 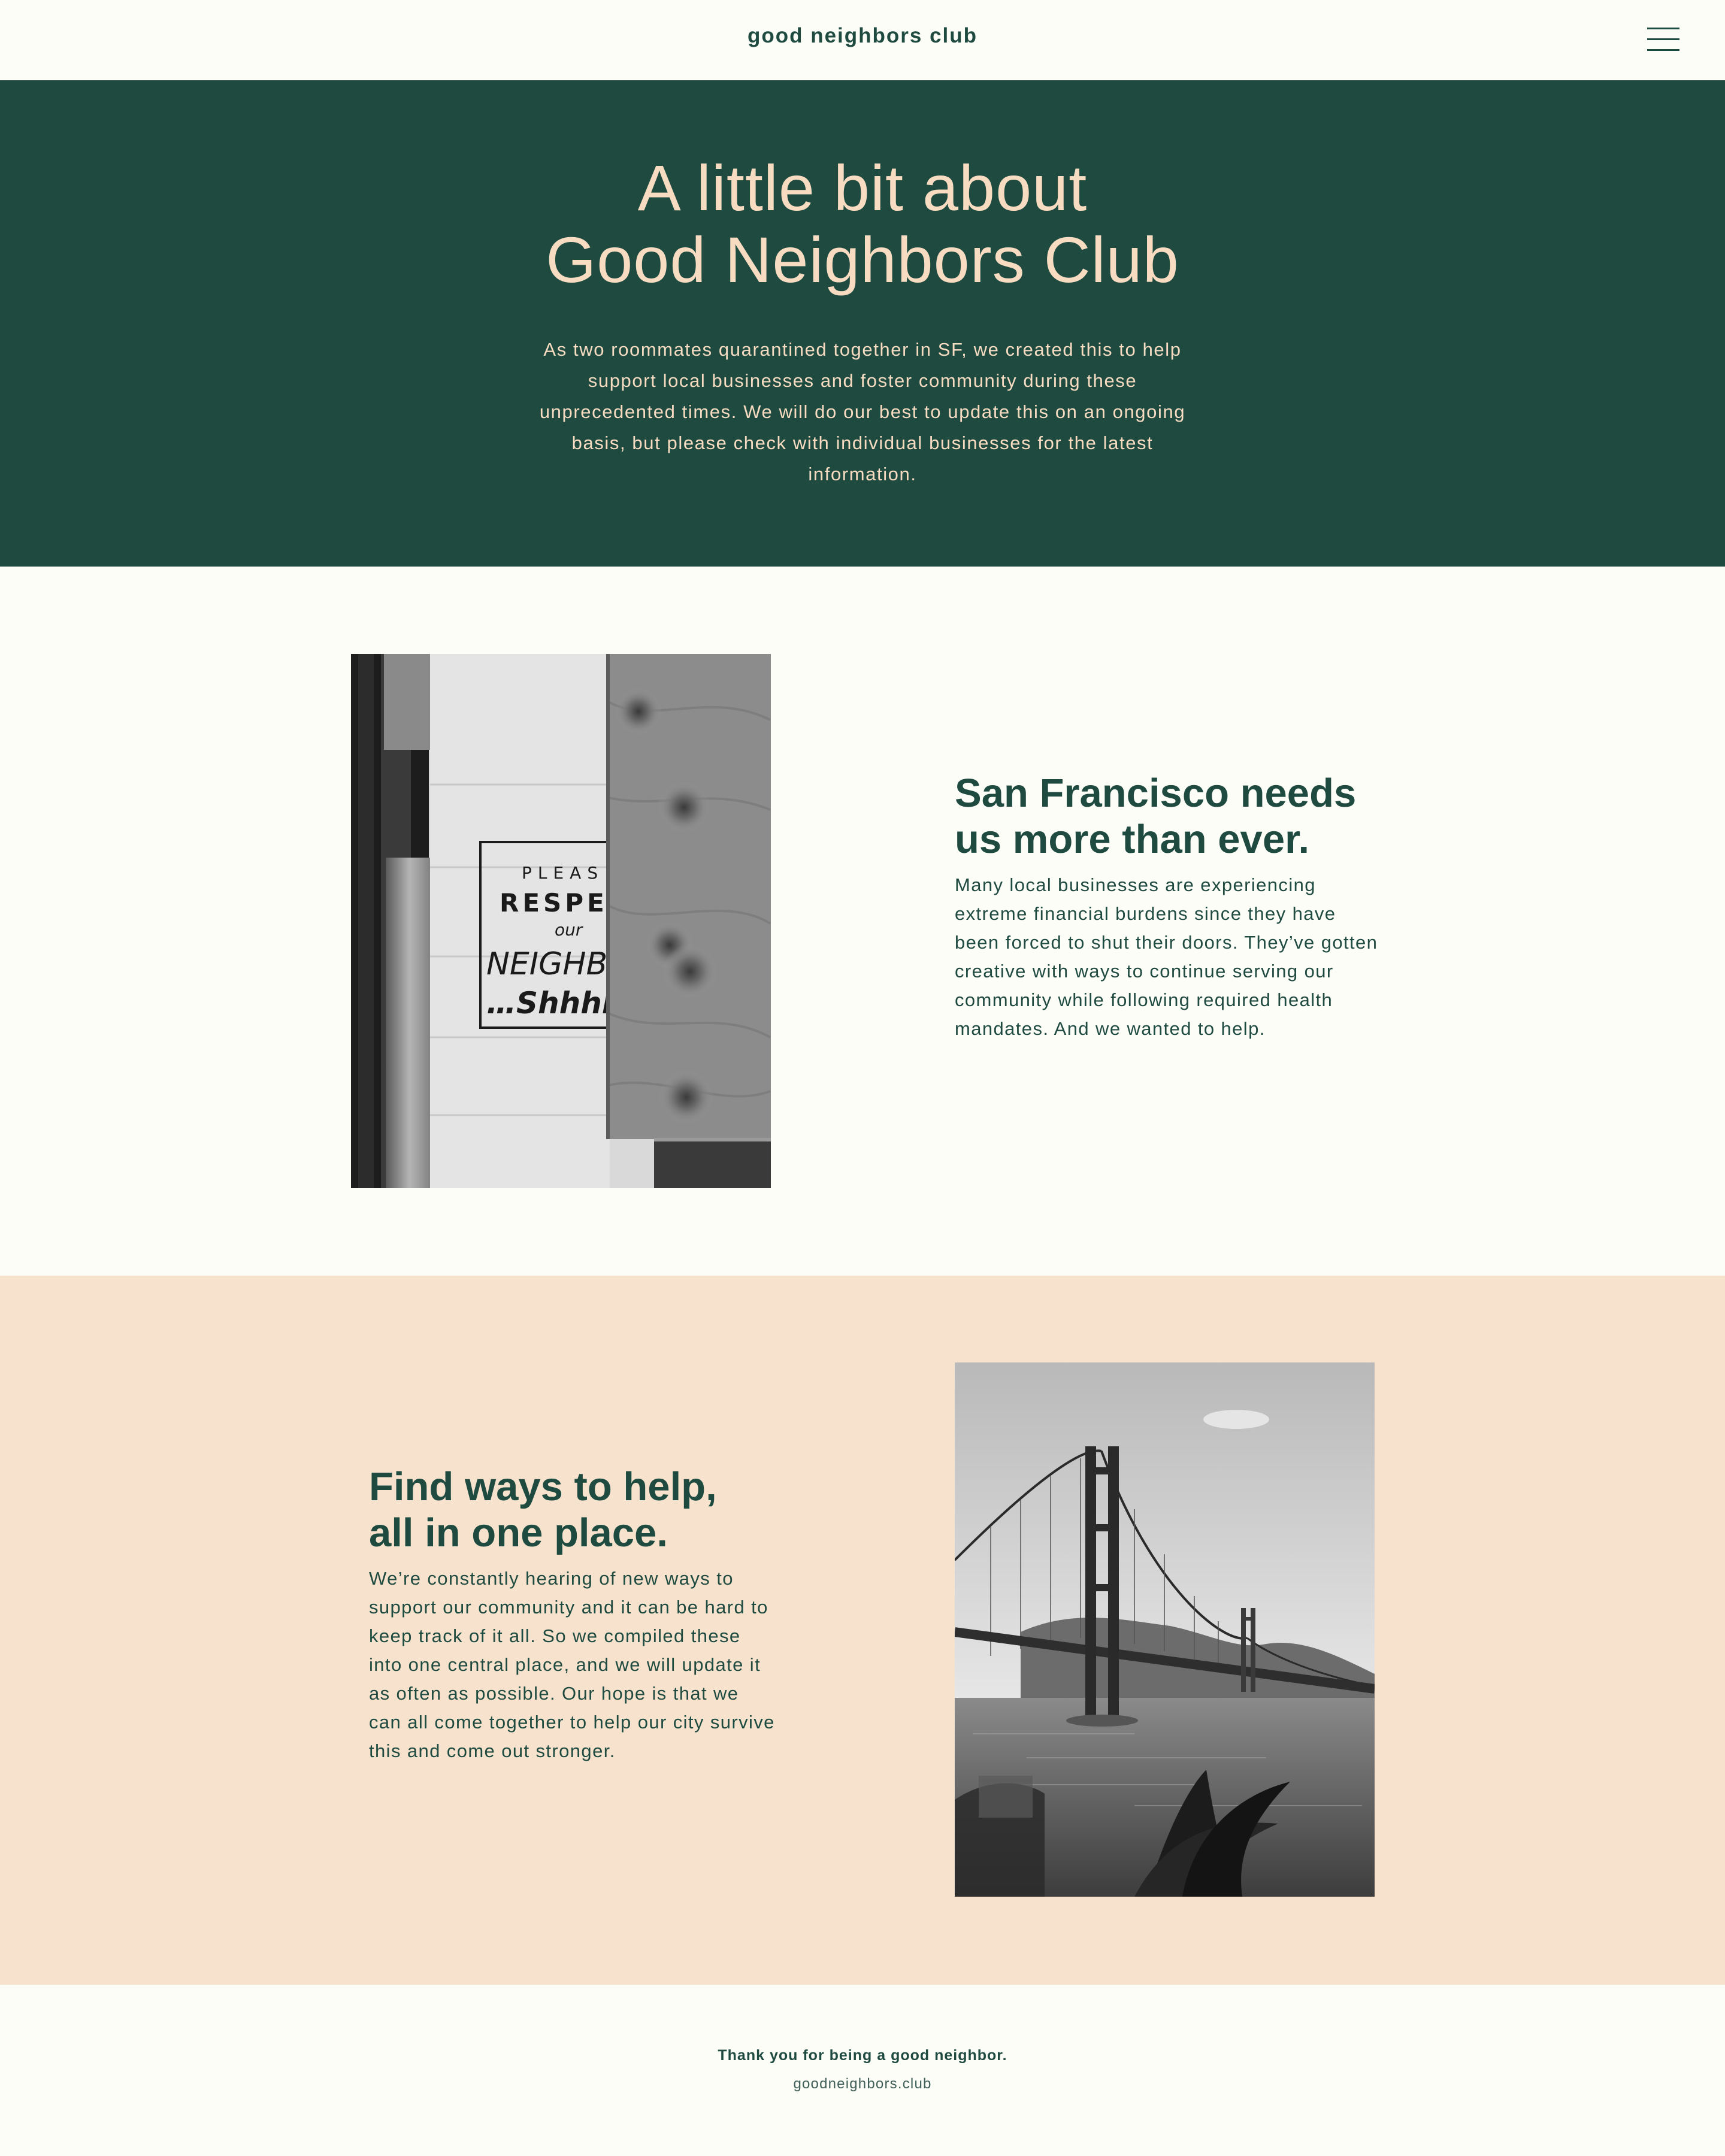 I want to click on sign-text-our: our, so click(x=569, y=930).